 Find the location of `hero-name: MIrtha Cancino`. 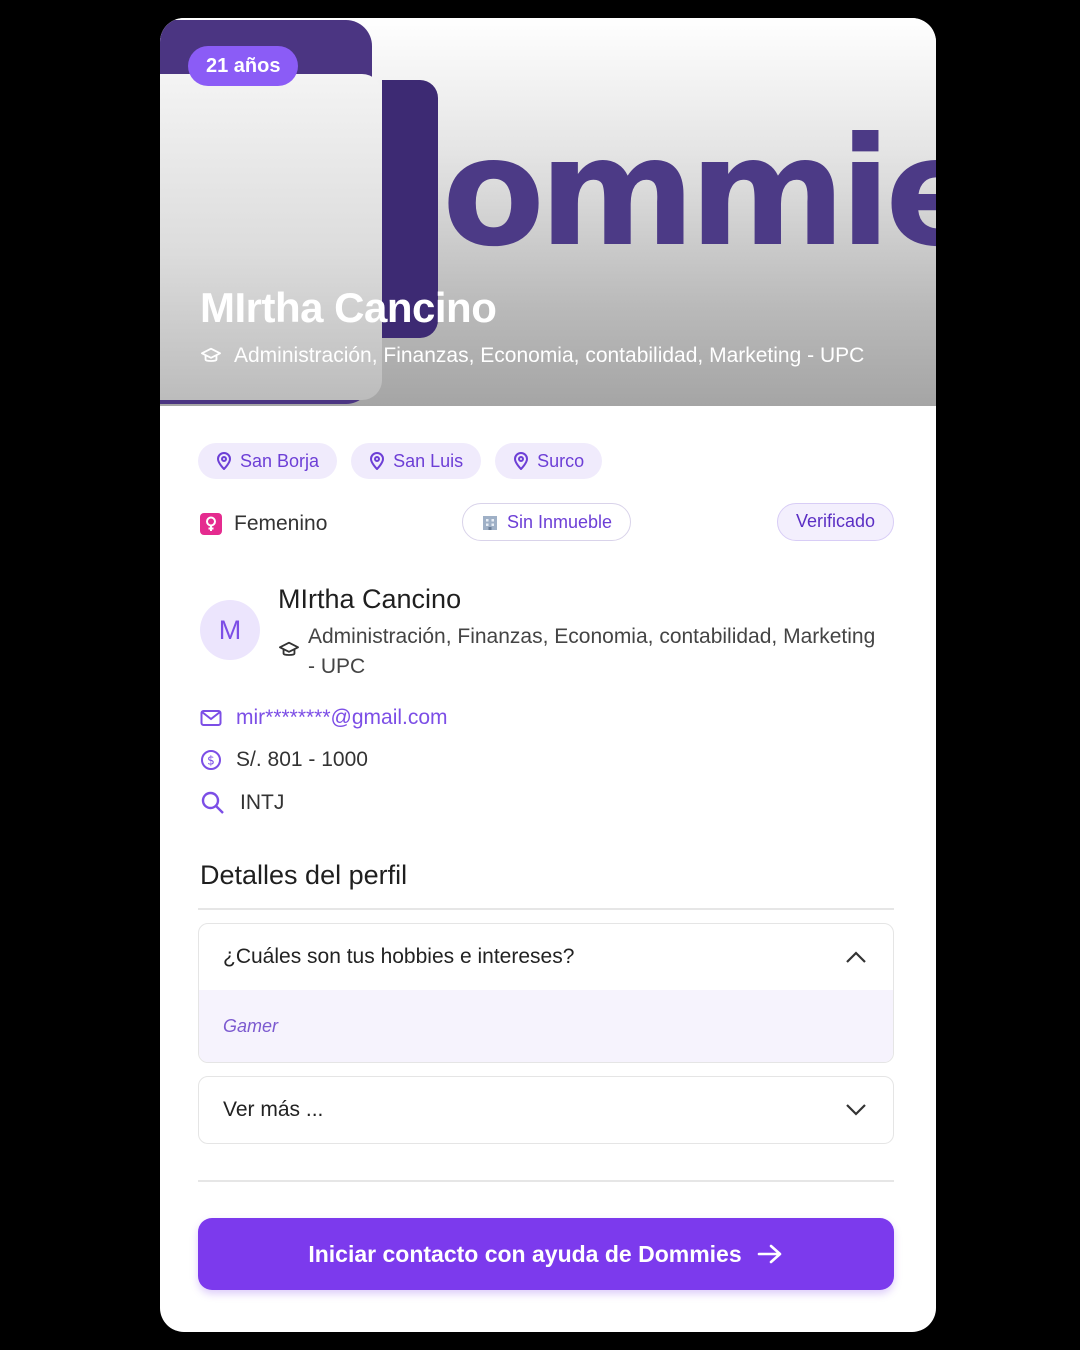

hero-name: MIrtha Cancino is located at coordinates (348, 307).